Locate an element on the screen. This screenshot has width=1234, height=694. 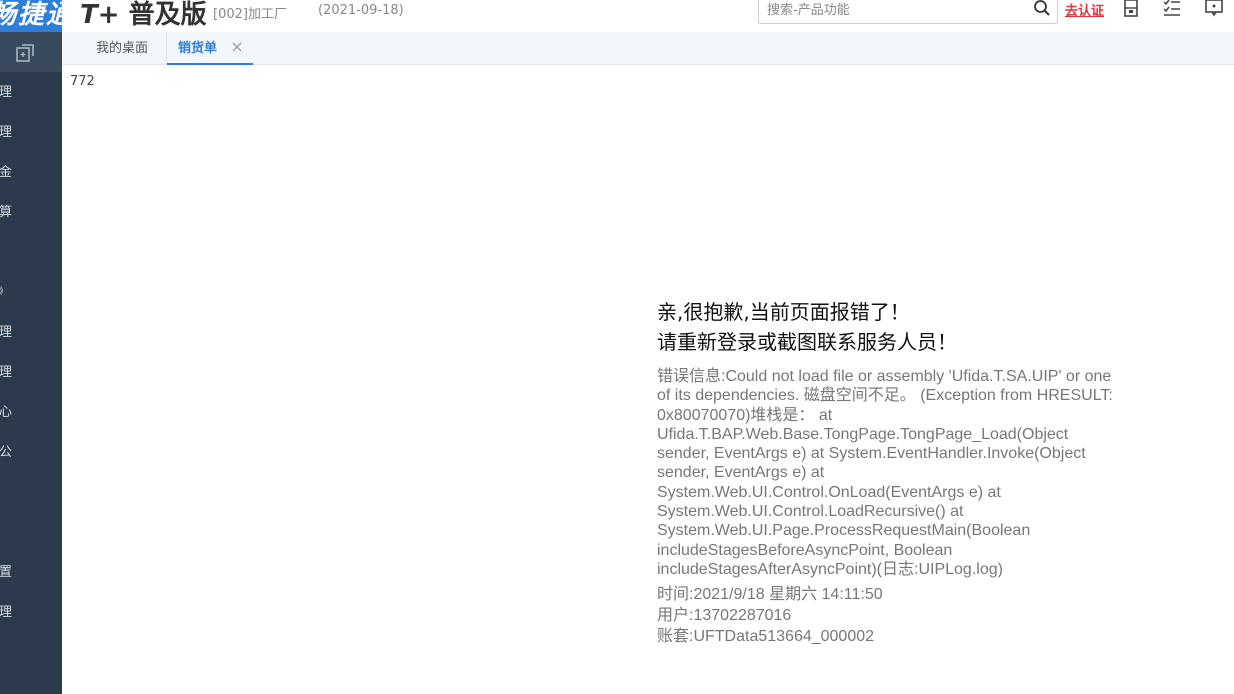
calculator-icon is located at coordinates (1131, 9).